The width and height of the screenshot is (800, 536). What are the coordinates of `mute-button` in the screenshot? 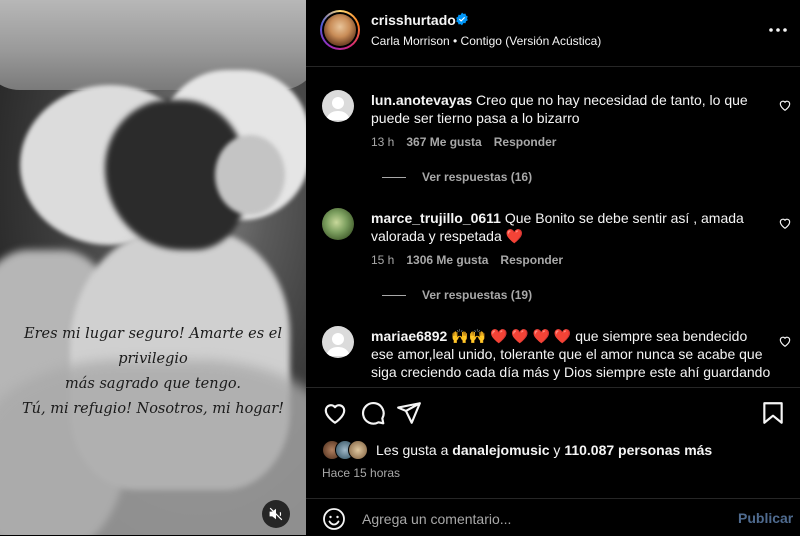 It's located at (276, 514).